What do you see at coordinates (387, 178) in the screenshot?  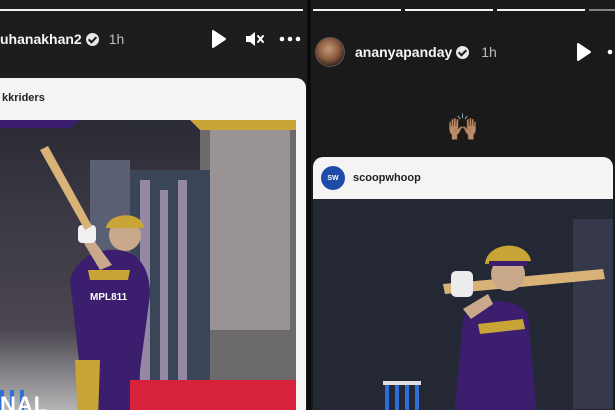 I see `post-account-name: scoopwhoop` at bounding box center [387, 178].